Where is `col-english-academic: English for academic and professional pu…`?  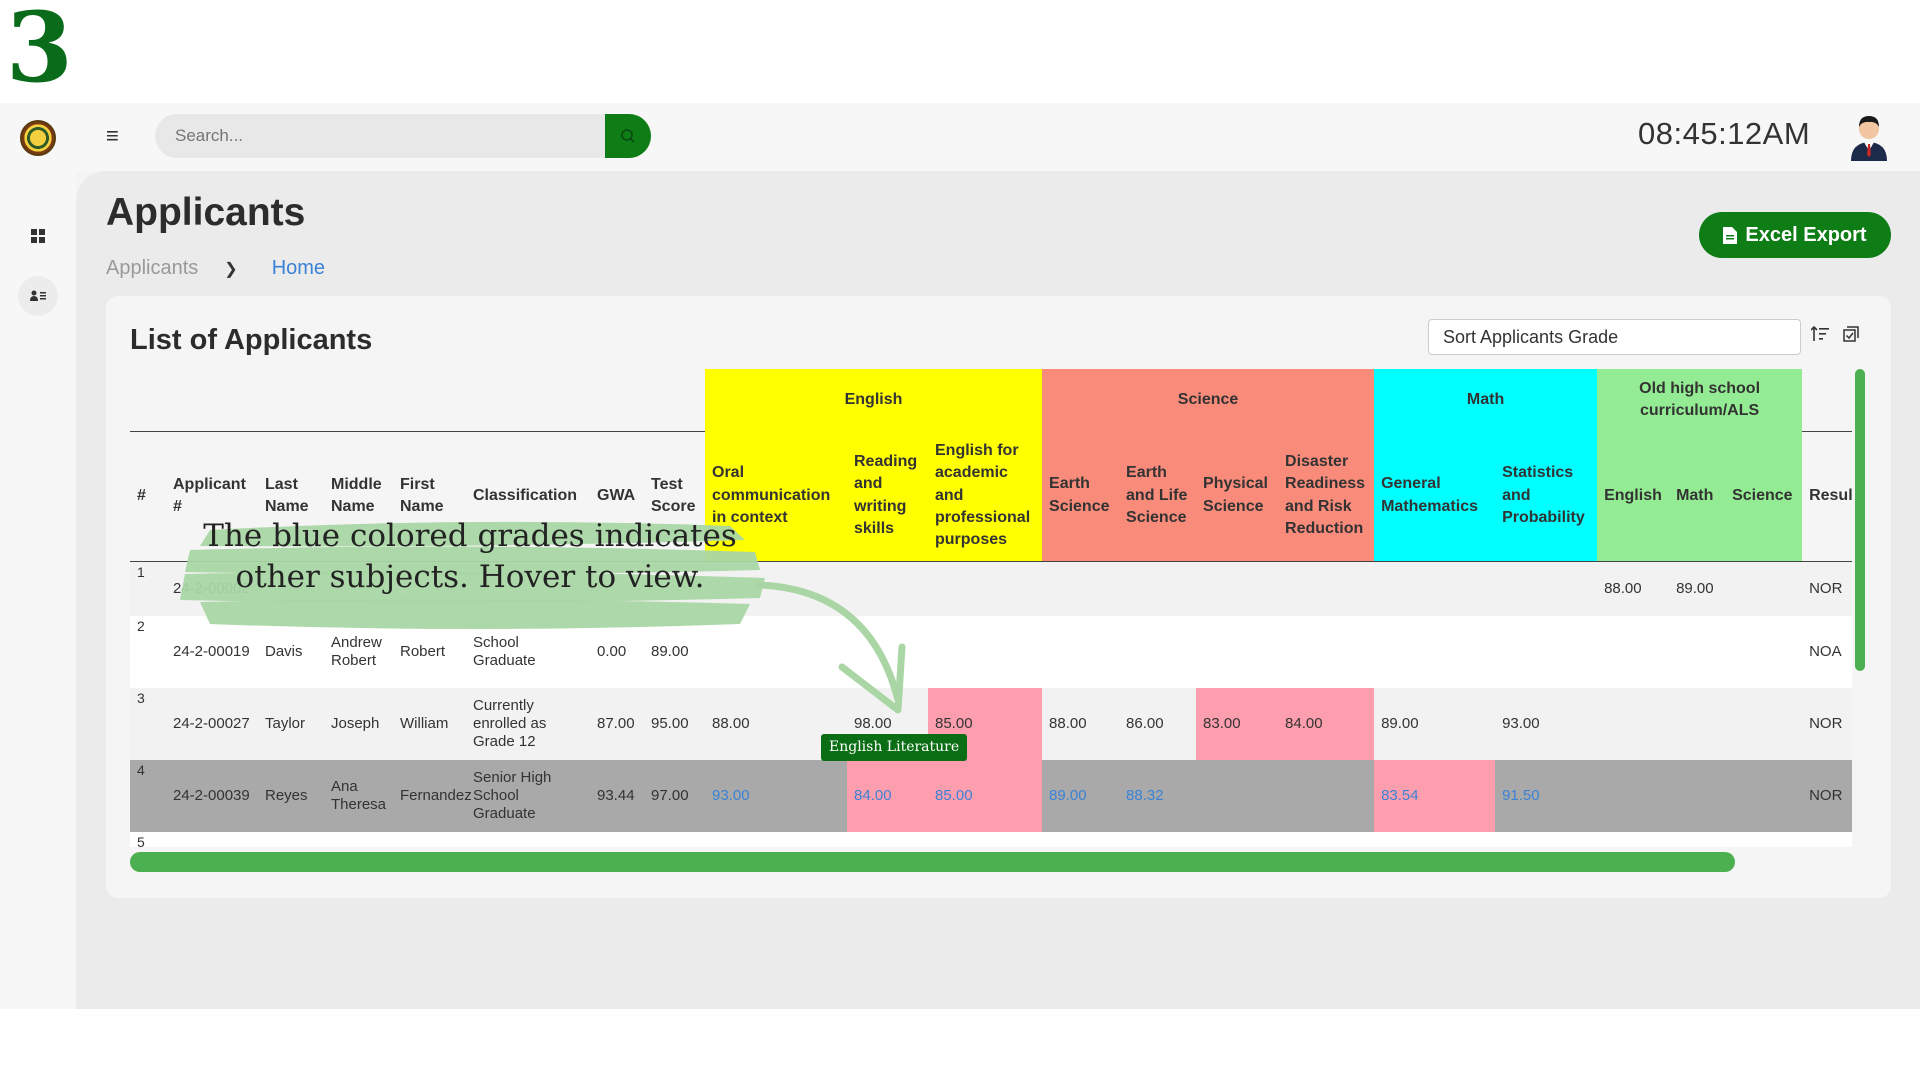
col-english-academic: English for academic and professional pu… is located at coordinates (985, 496).